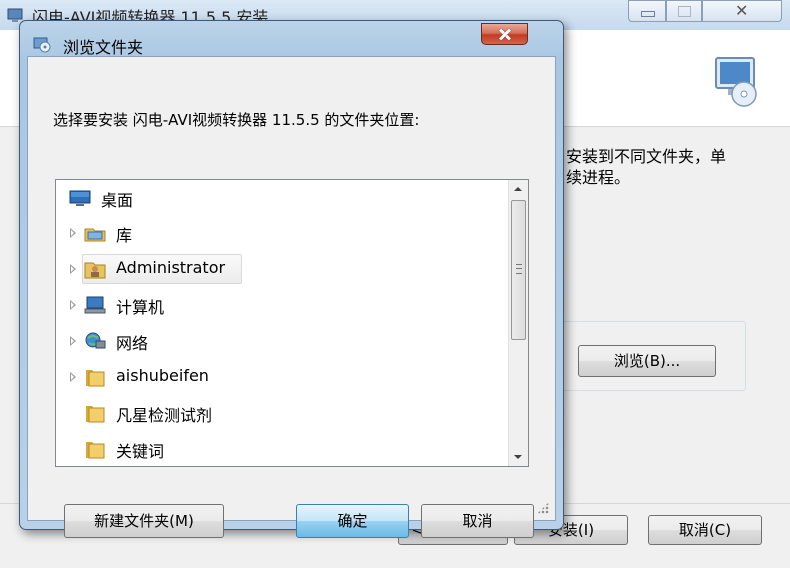  What do you see at coordinates (736, 82) in the screenshot?
I see `install-cd-icon` at bounding box center [736, 82].